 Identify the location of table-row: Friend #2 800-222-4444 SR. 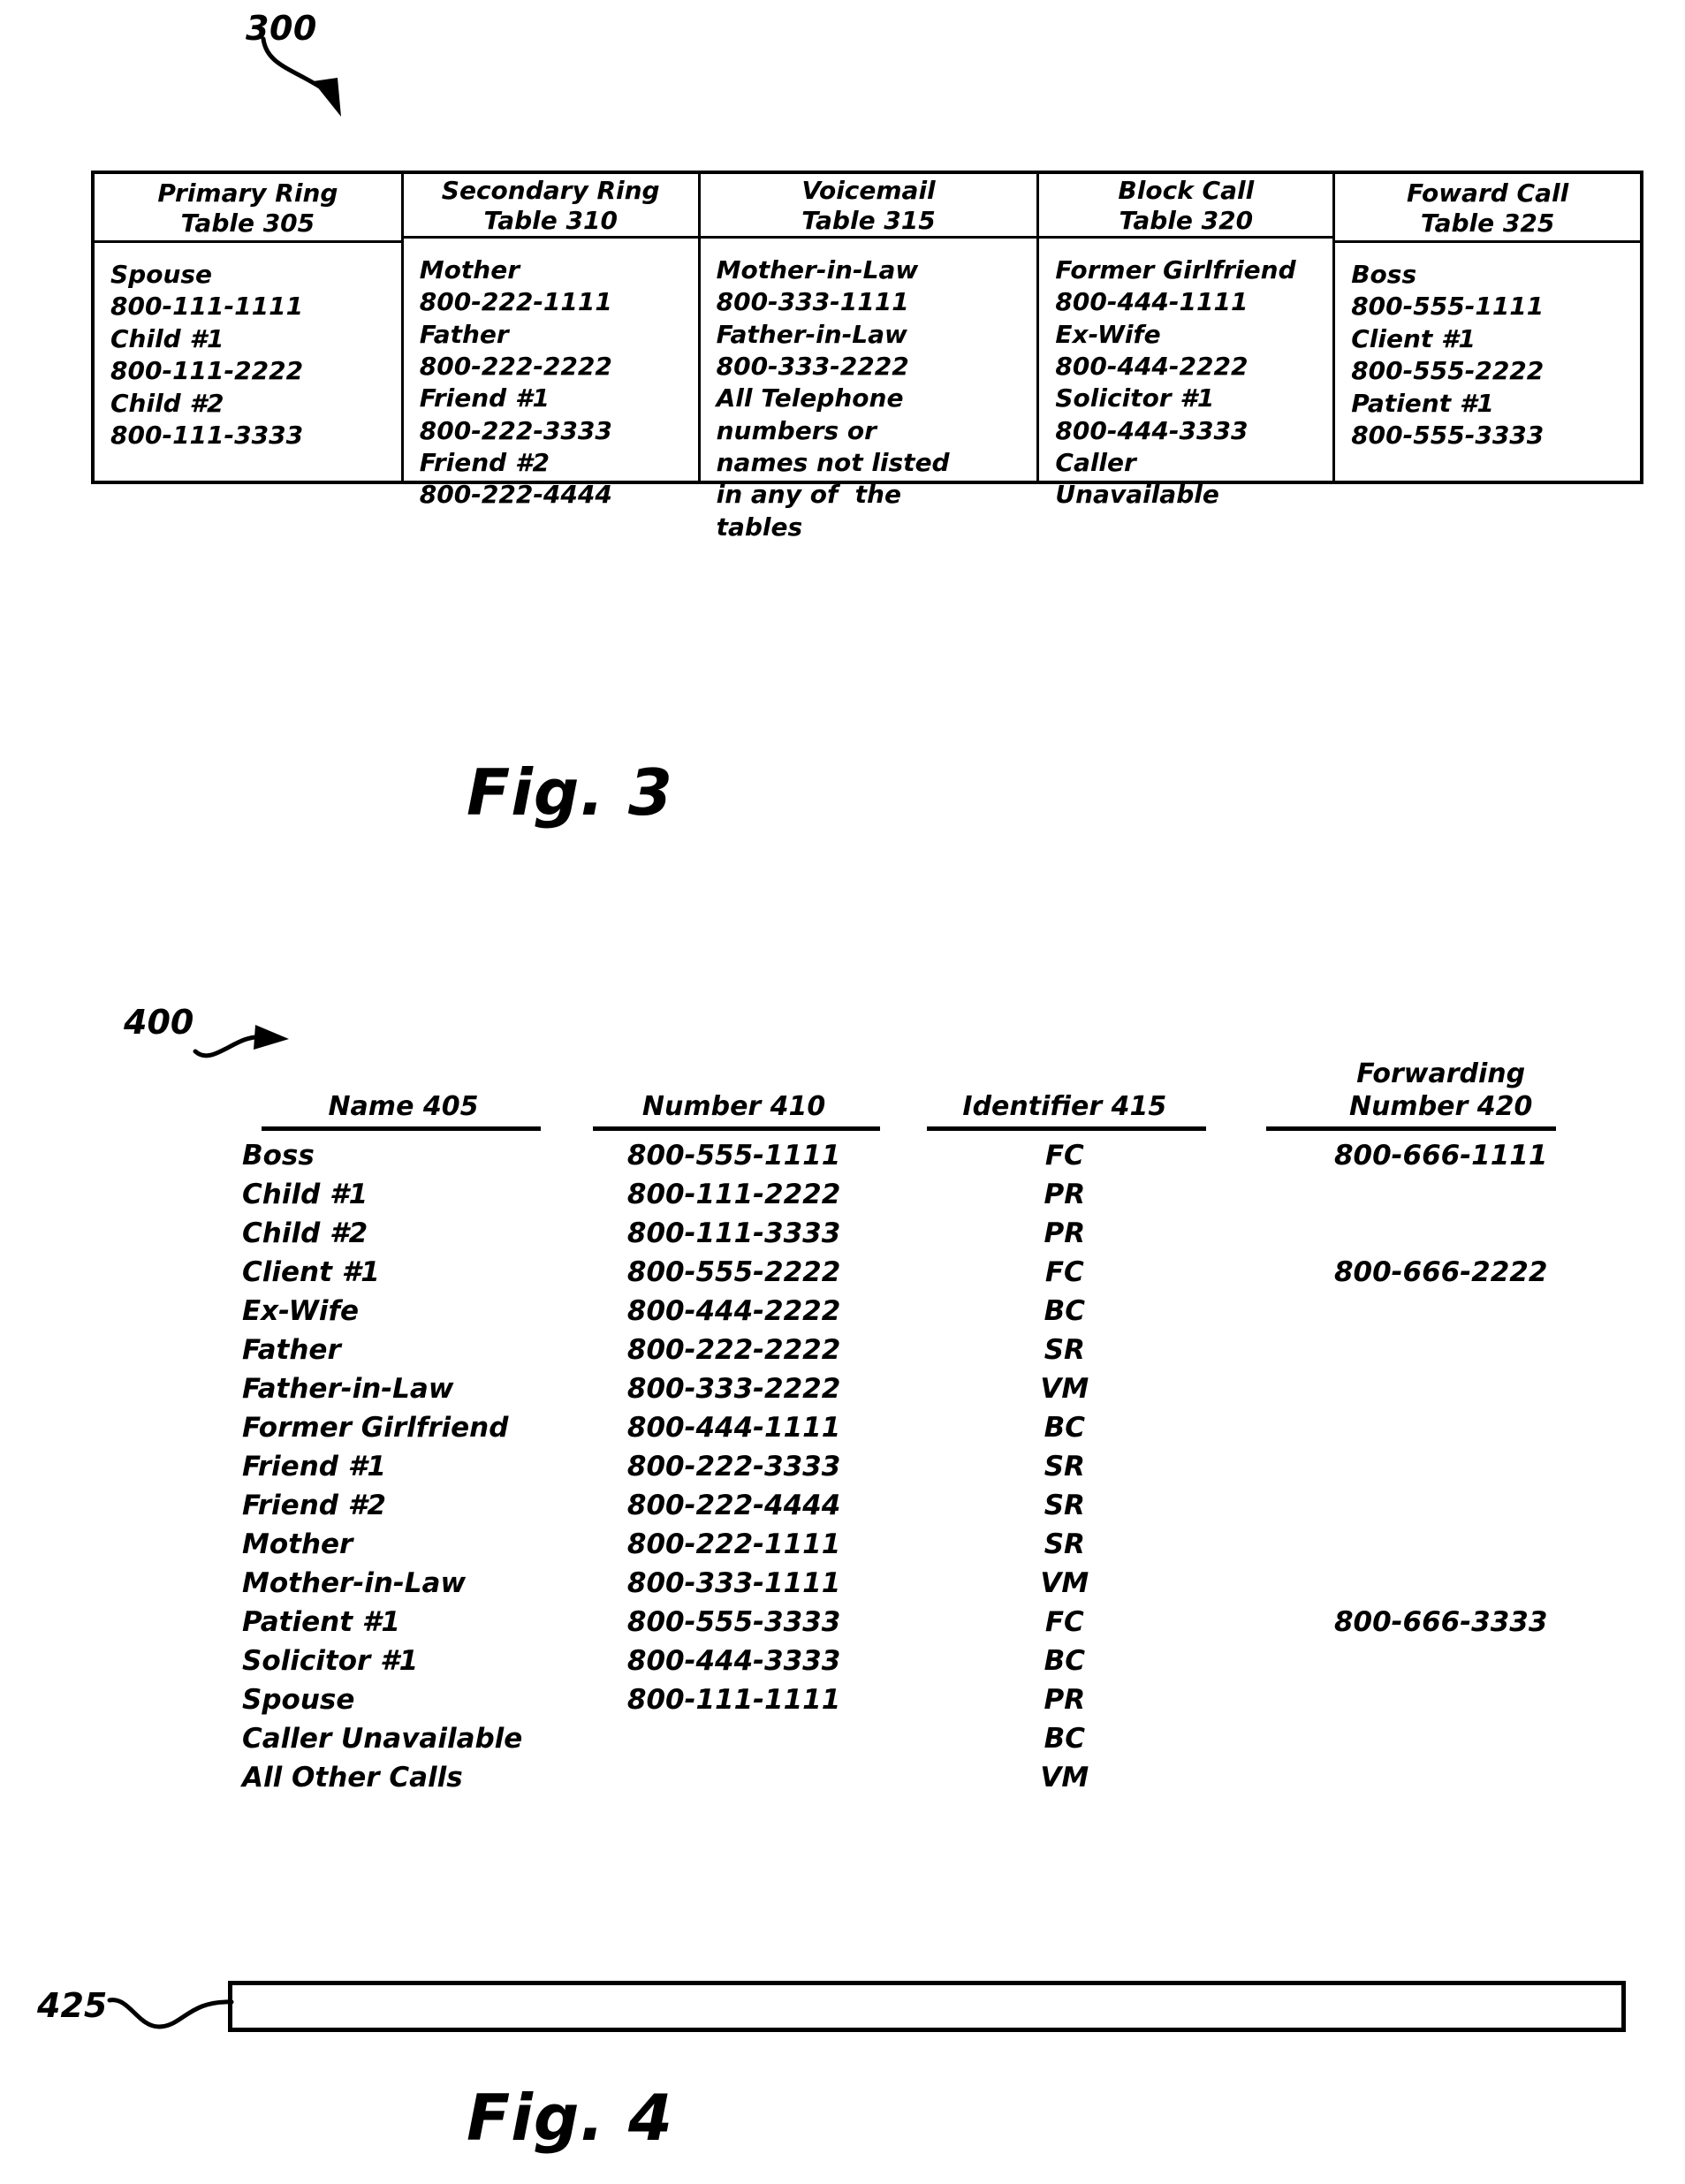
(944, 1506).